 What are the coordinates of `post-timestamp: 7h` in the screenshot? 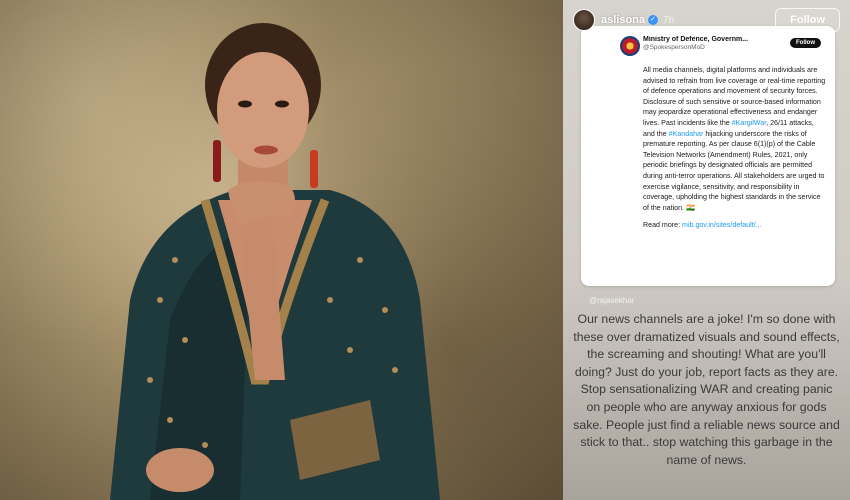 It's located at (669, 20).